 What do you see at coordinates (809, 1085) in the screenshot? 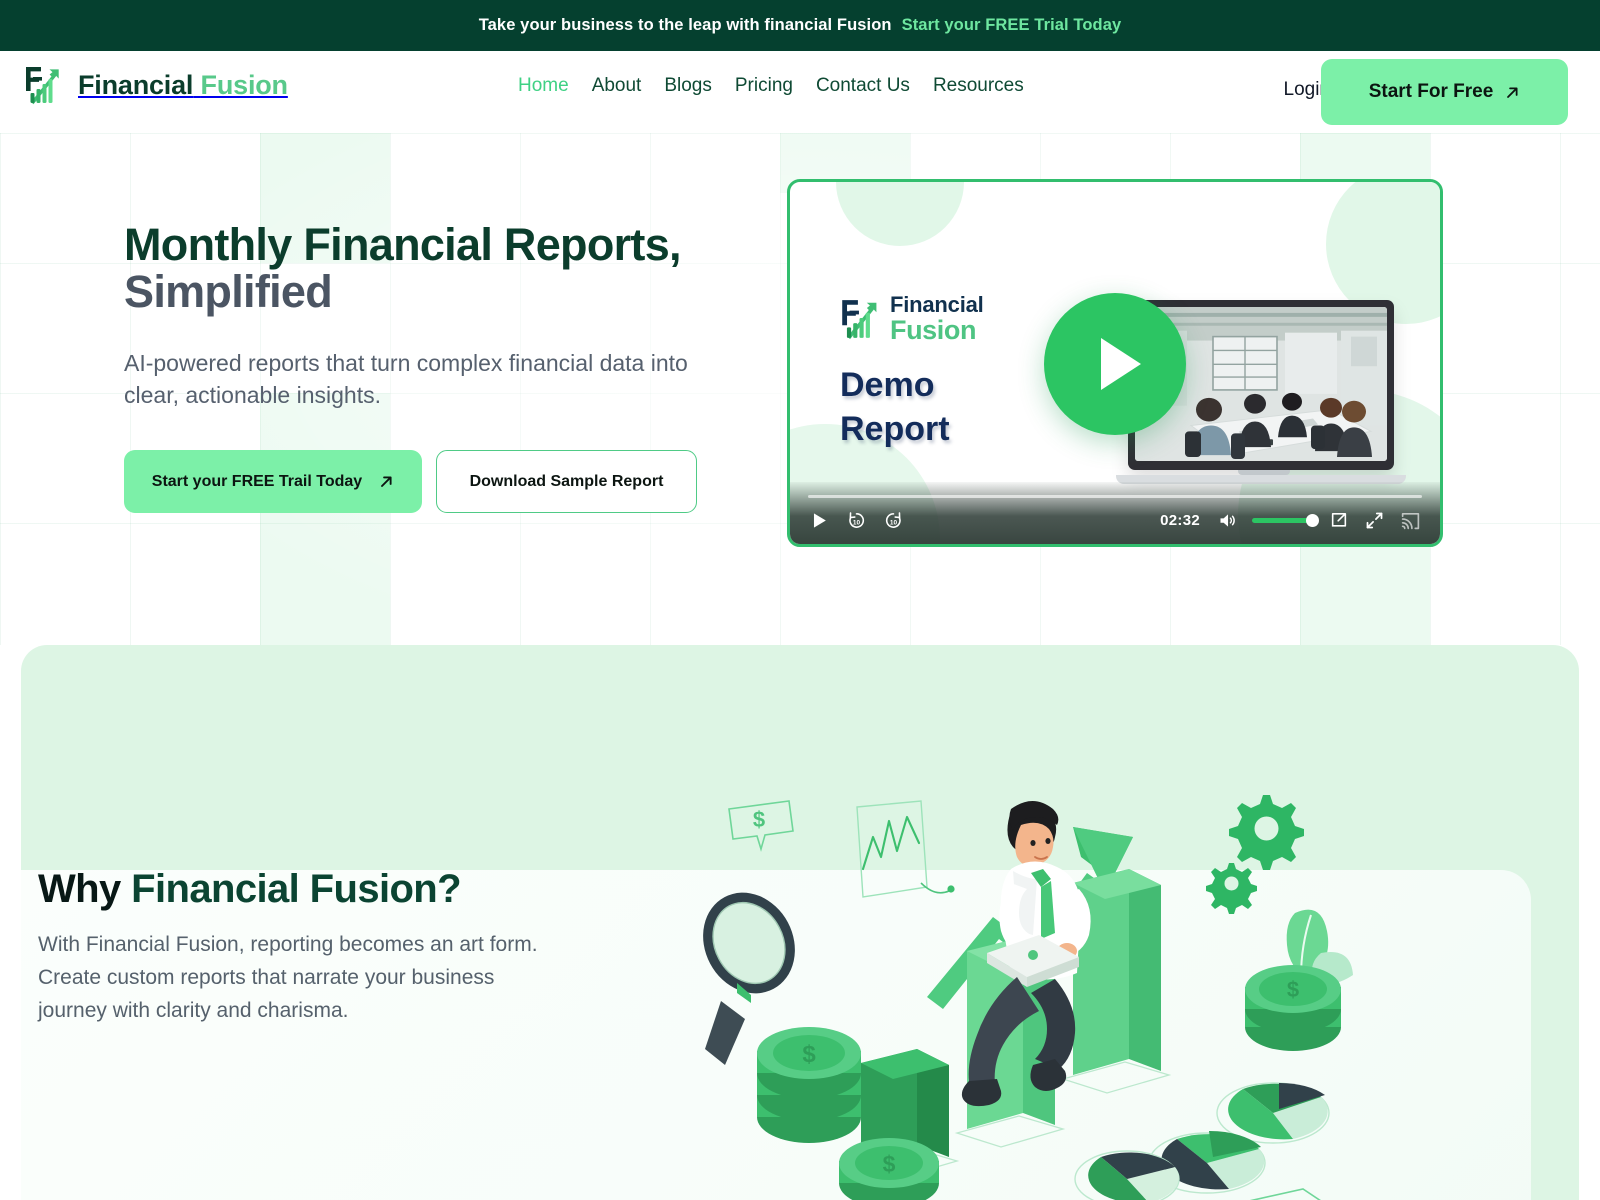
I see `coin-stack-left: $` at bounding box center [809, 1085].